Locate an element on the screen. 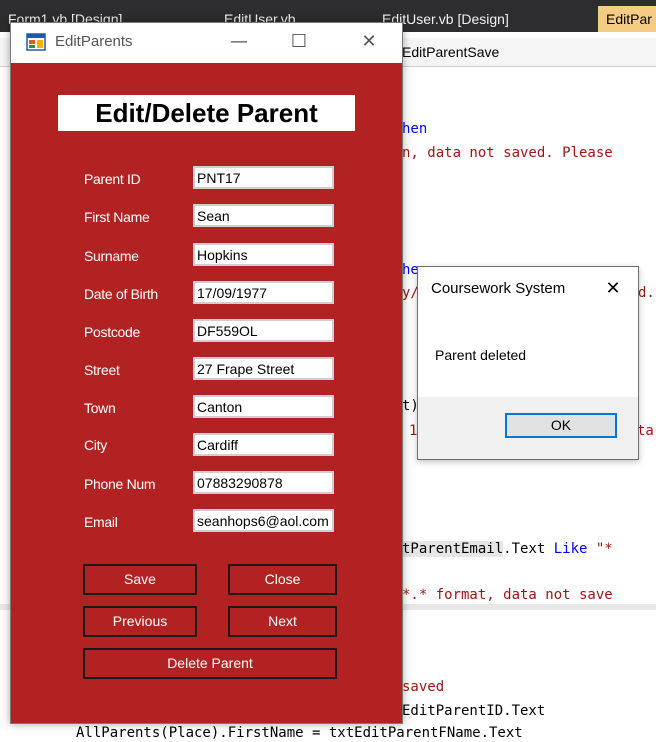 Image resolution: width=656 pixels, height=742 pixels. street-label: Street is located at coordinates (102, 370).